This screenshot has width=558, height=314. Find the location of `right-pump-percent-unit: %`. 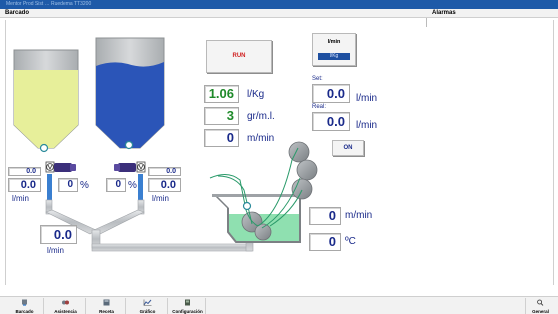

right-pump-percent-unit: % is located at coordinates (132, 185).